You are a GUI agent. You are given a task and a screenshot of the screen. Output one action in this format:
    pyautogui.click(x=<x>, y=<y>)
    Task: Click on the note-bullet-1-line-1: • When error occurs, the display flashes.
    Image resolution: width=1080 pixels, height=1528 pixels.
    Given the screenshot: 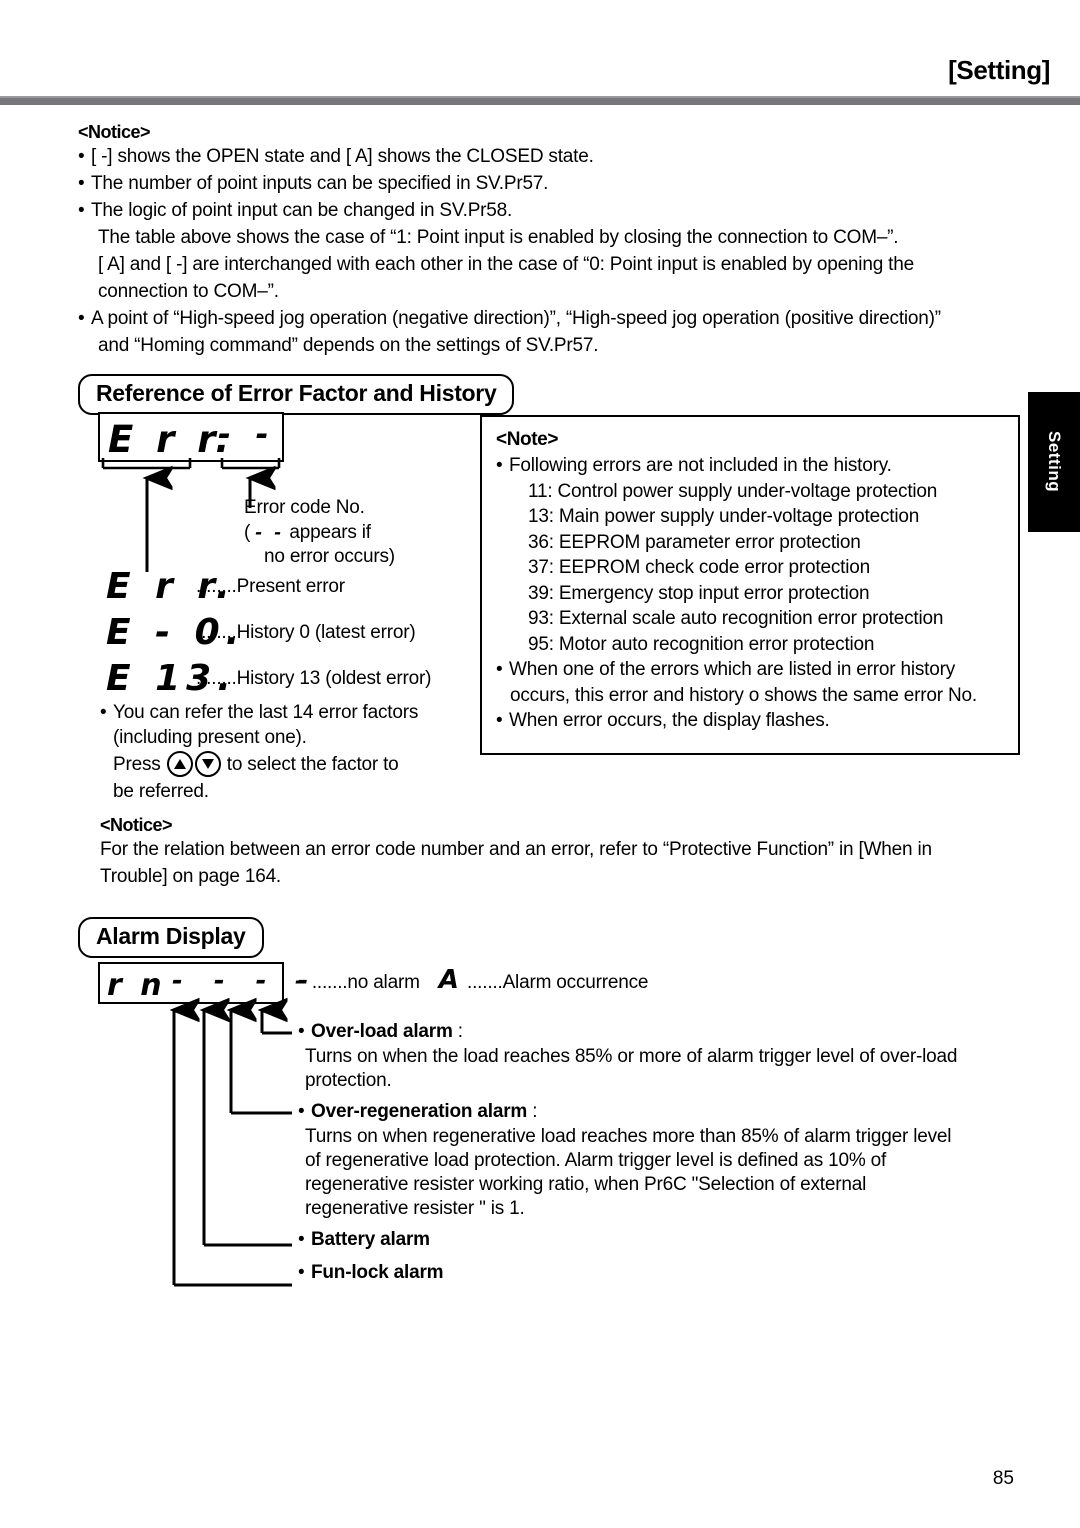 What is the action you would take?
    pyautogui.click(x=663, y=720)
    